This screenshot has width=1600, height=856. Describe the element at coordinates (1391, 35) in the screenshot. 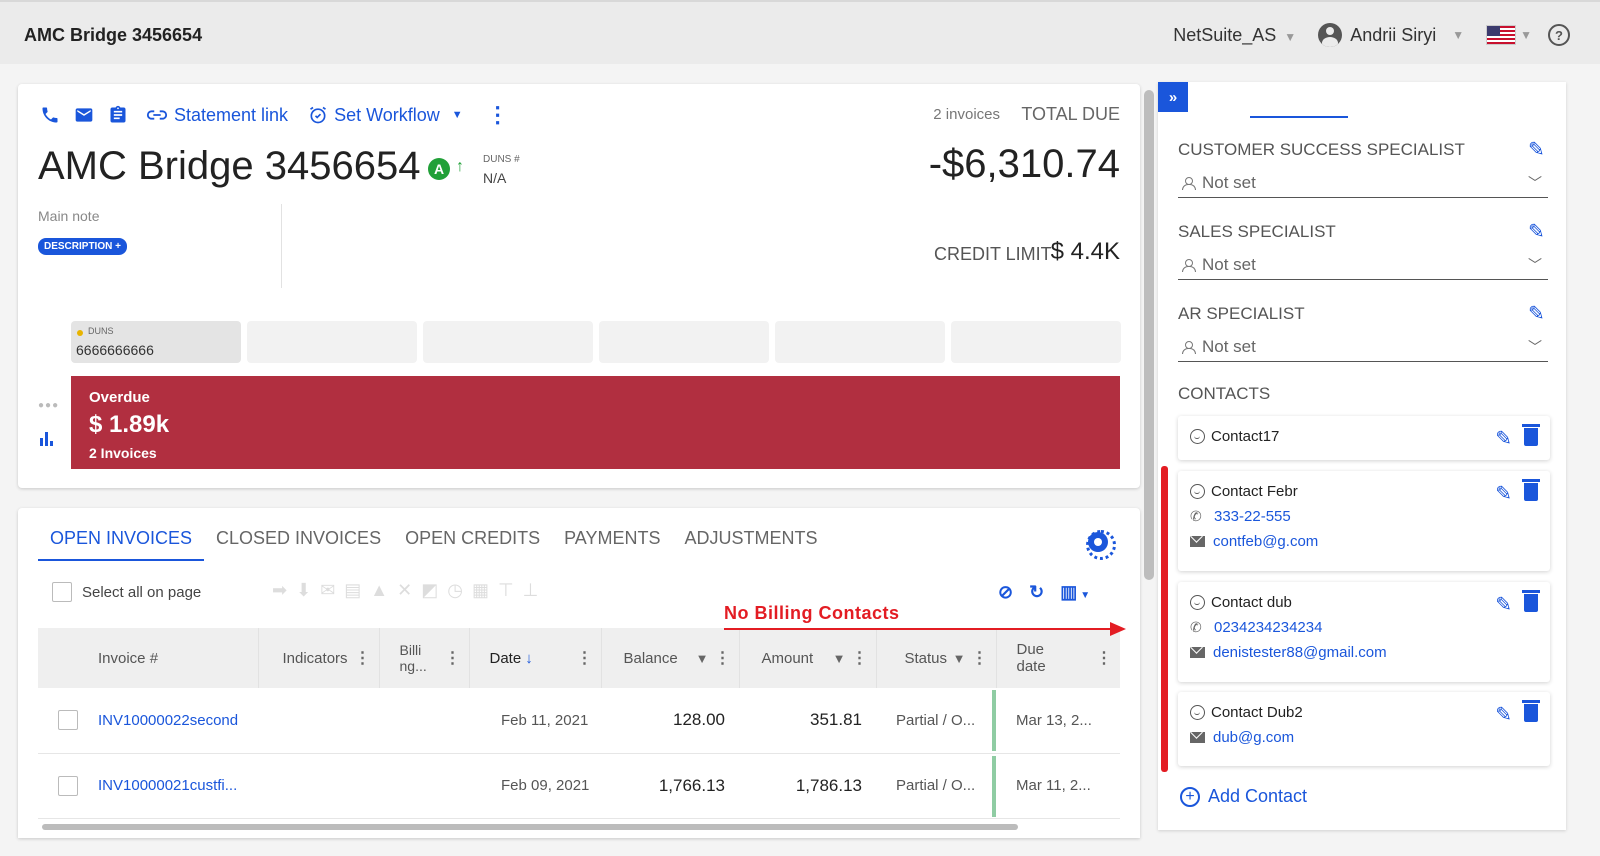

I see `user-menu: Andrii Siryi ▼` at that location.